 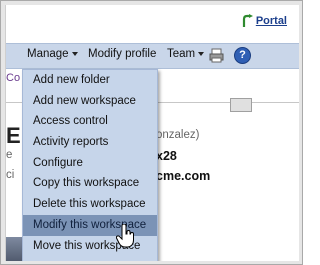 What do you see at coordinates (90, 121) in the screenshot?
I see `menu-item-access-control: Access control` at bounding box center [90, 121].